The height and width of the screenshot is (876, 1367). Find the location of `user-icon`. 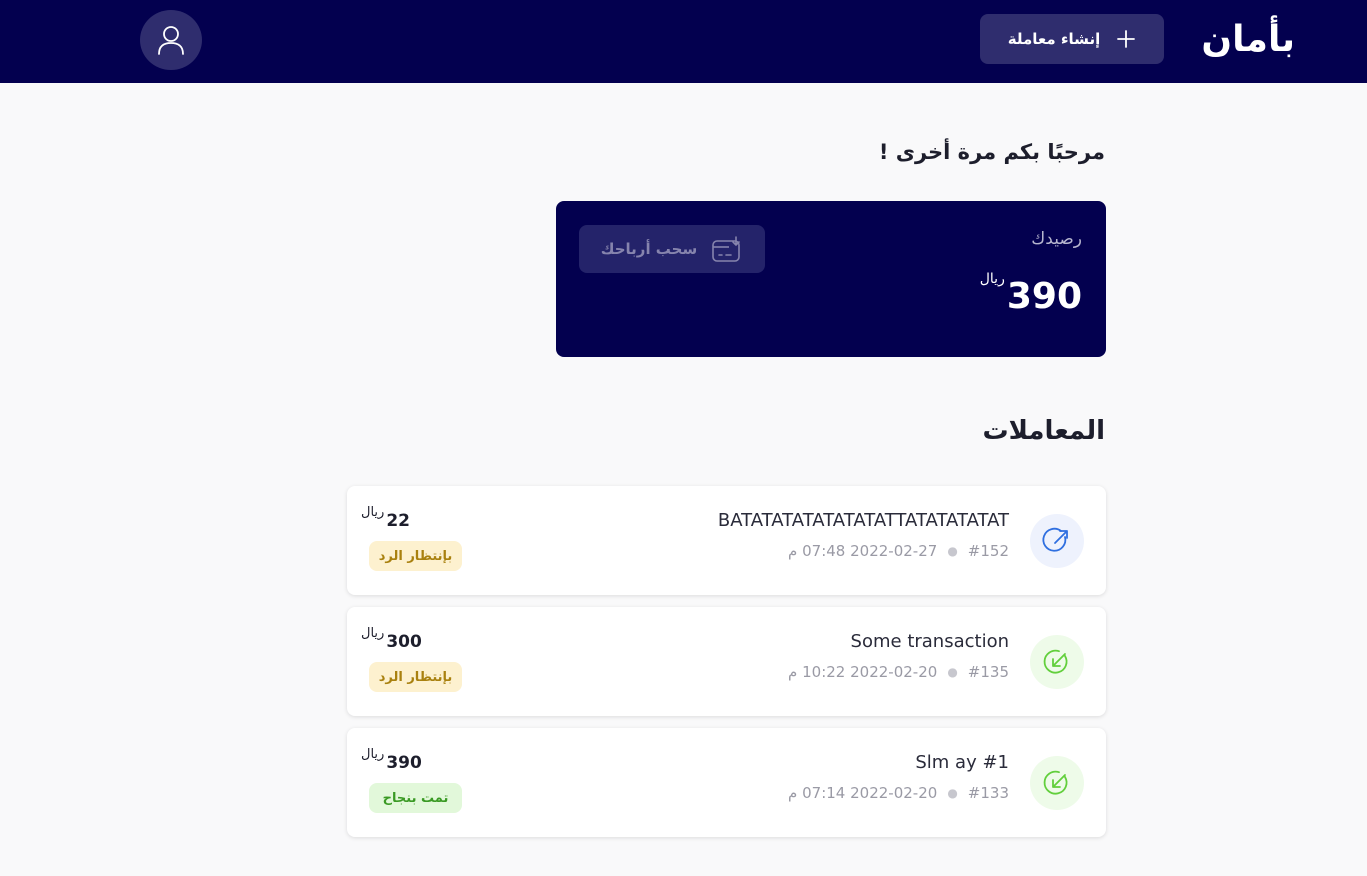

user-icon is located at coordinates (171, 40).